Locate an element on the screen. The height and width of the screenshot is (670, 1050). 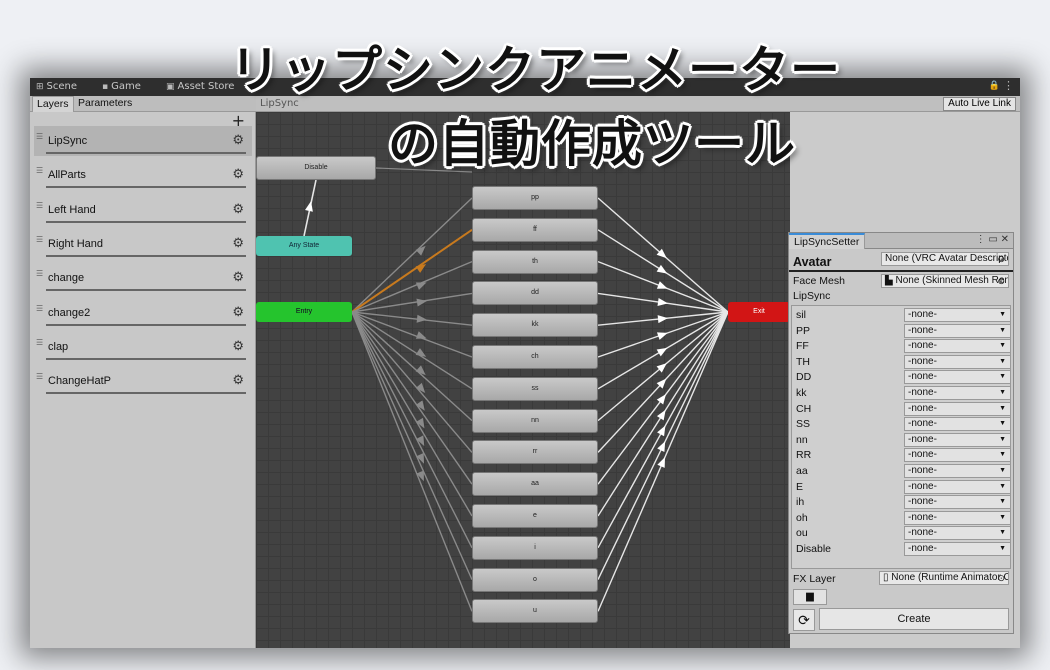
create-button: Create is located at coordinates (914, 619).